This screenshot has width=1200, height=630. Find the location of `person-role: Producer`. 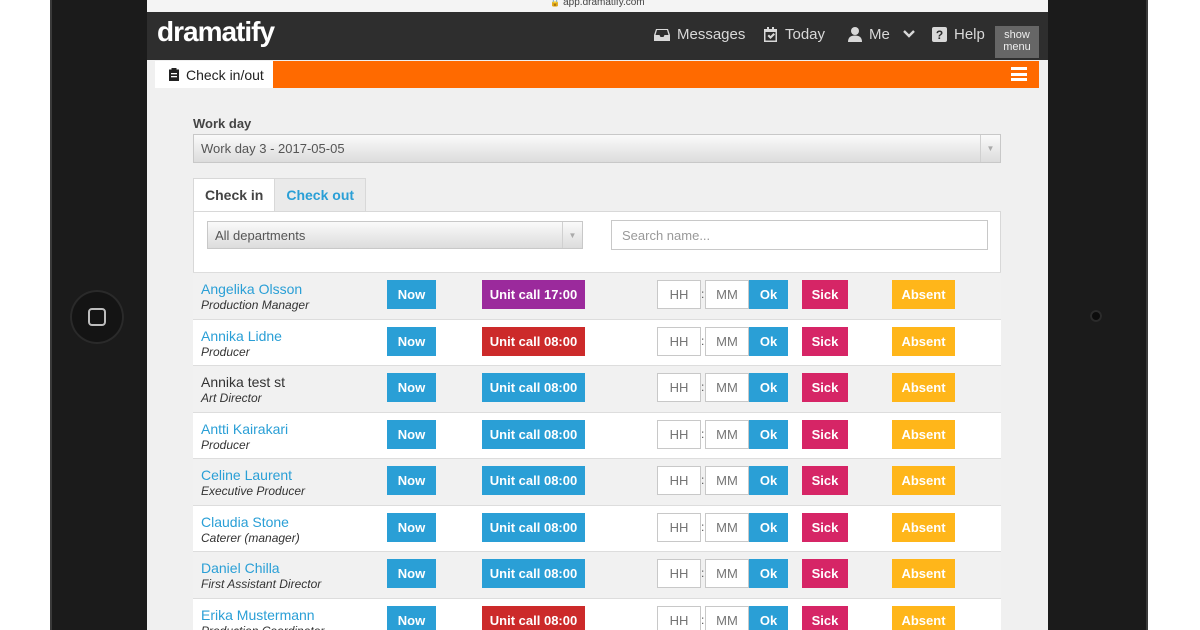

person-role: Producer is located at coordinates (225, 351).